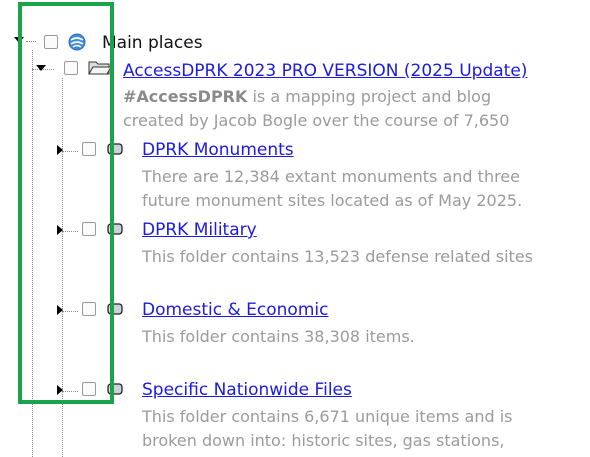  I want to click on expand-arrow-monuments, so click(60, 150).